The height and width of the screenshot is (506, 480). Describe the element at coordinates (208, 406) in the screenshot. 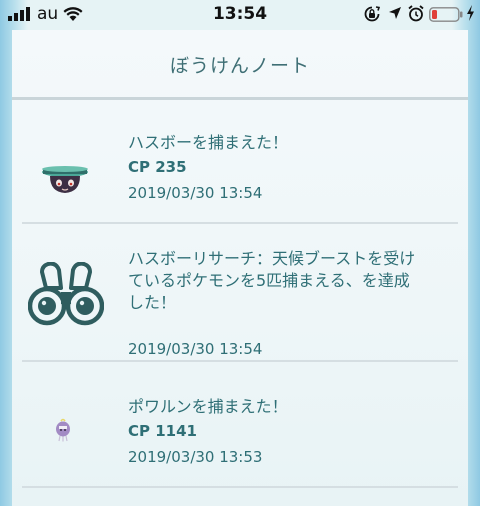

I see `entry-title: ポワルンを捕まえた！` at that location.